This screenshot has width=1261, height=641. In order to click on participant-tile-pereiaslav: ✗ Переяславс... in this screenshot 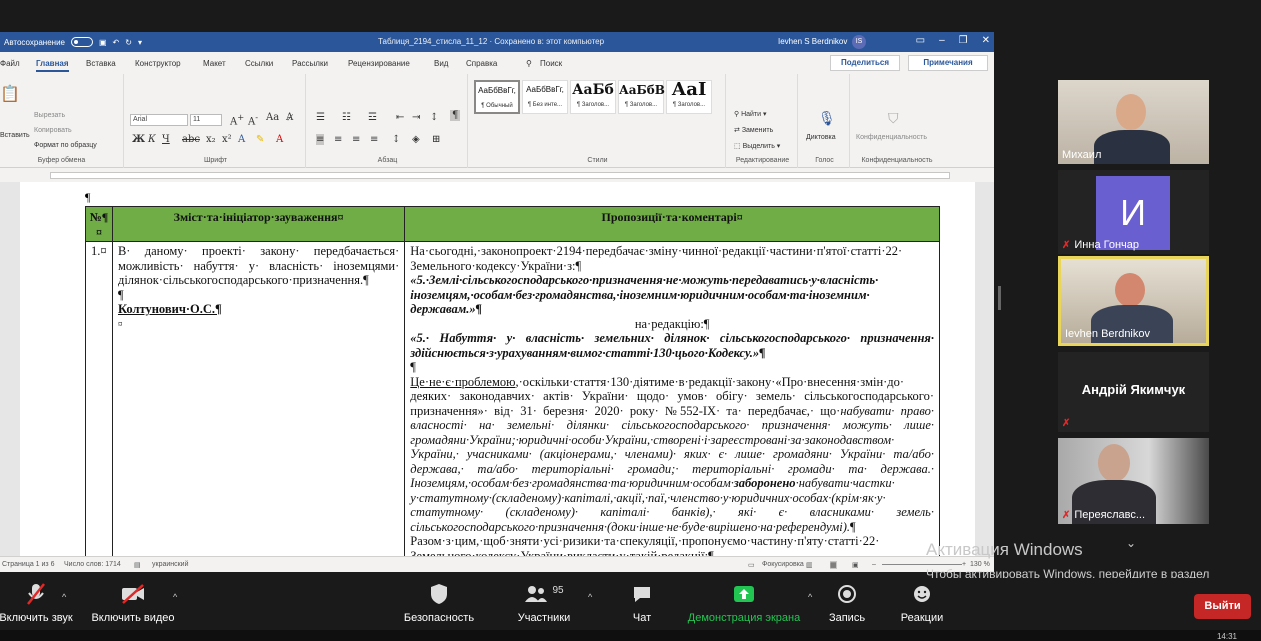, I will do `click(1133, 481)`.